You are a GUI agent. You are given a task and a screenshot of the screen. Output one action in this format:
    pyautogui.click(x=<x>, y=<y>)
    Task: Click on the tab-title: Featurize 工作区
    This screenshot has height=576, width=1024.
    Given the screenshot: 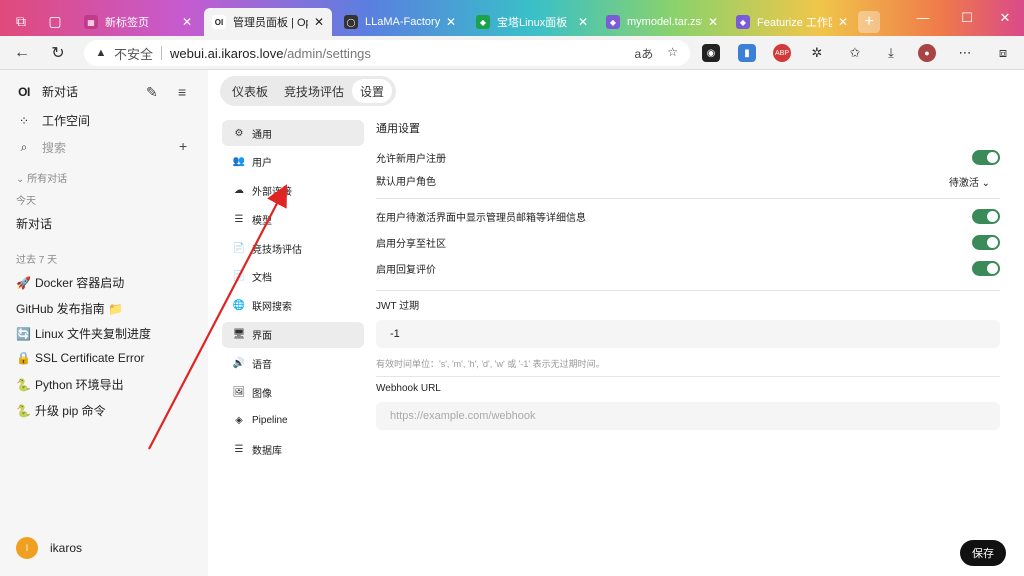 What is the action you would take?
    pyautogui.click(x=794, y=23)
    